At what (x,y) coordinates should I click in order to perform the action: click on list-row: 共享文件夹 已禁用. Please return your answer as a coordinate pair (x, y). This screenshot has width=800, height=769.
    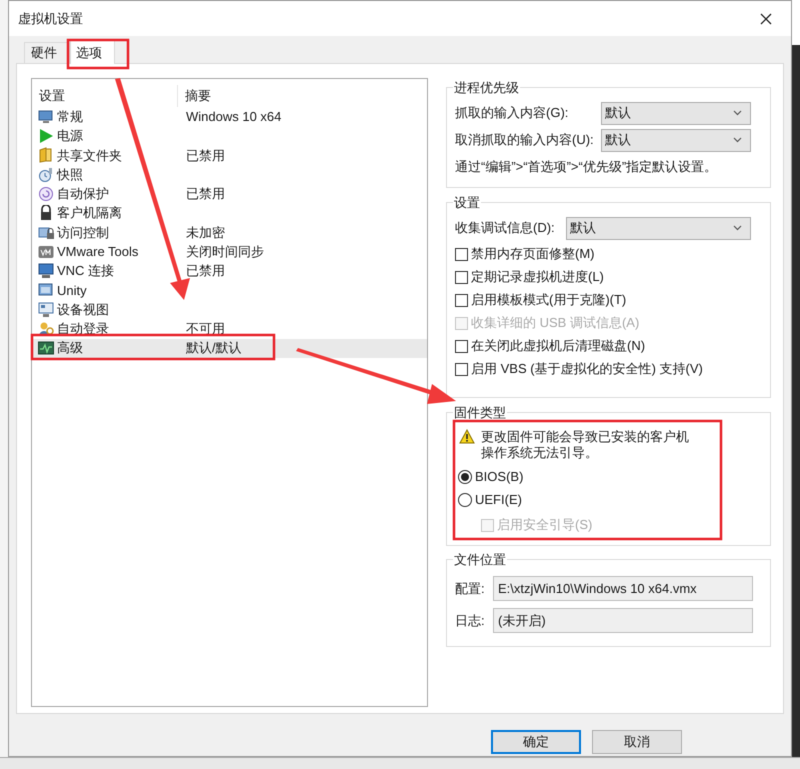
    Looking at the image, I should click on (229, 155).